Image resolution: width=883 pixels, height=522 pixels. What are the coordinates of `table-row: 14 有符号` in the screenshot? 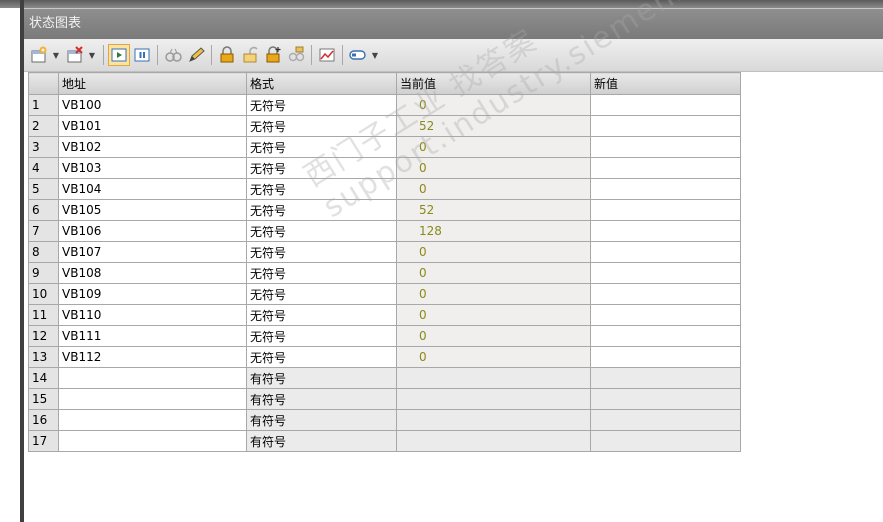 It's located at (384, 378).